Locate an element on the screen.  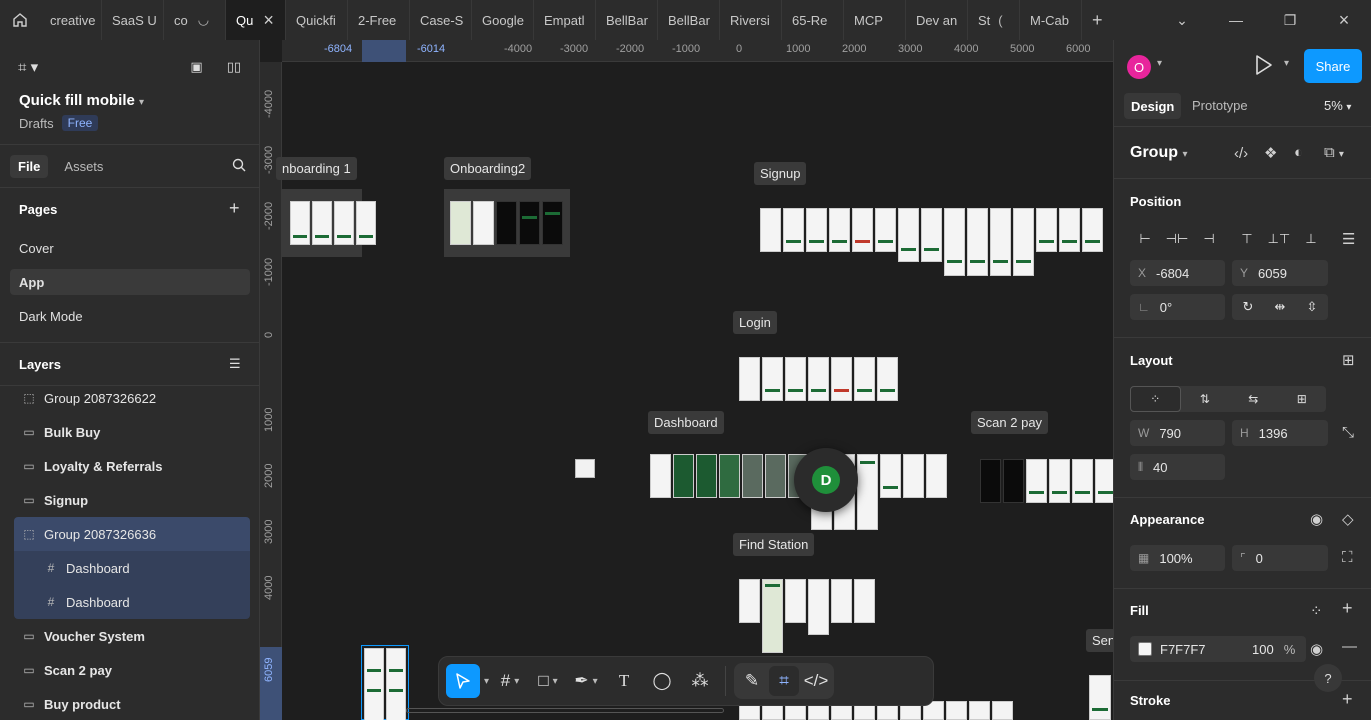
tab-mcp: MCP is located at coordinates (875, 20).